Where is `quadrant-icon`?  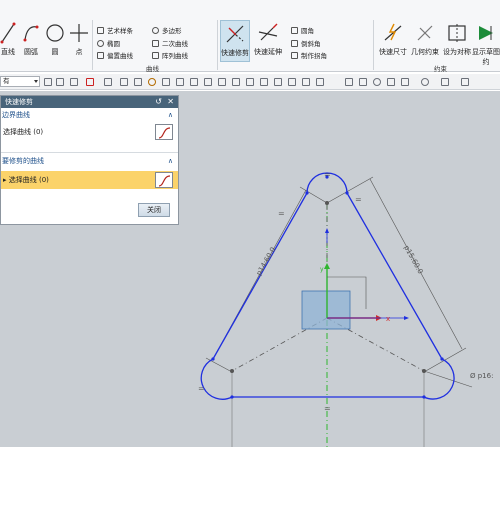
quadrant-icon is located at coordinates (278, 82).